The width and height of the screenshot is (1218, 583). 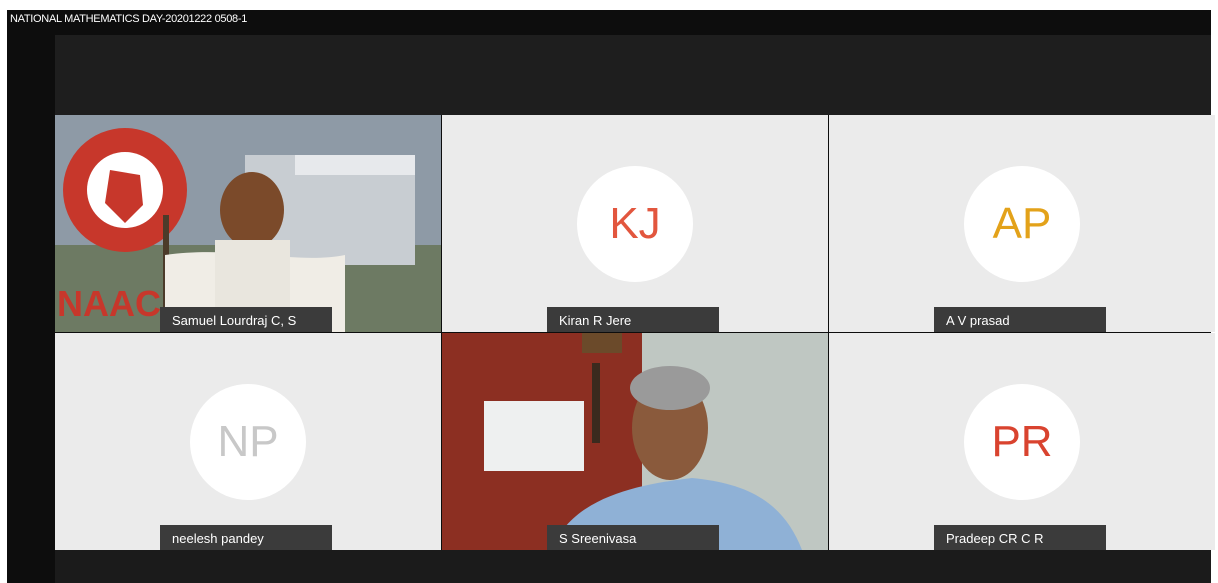 I want to click on avatar-initials: NP, so click(x=248, y=441).